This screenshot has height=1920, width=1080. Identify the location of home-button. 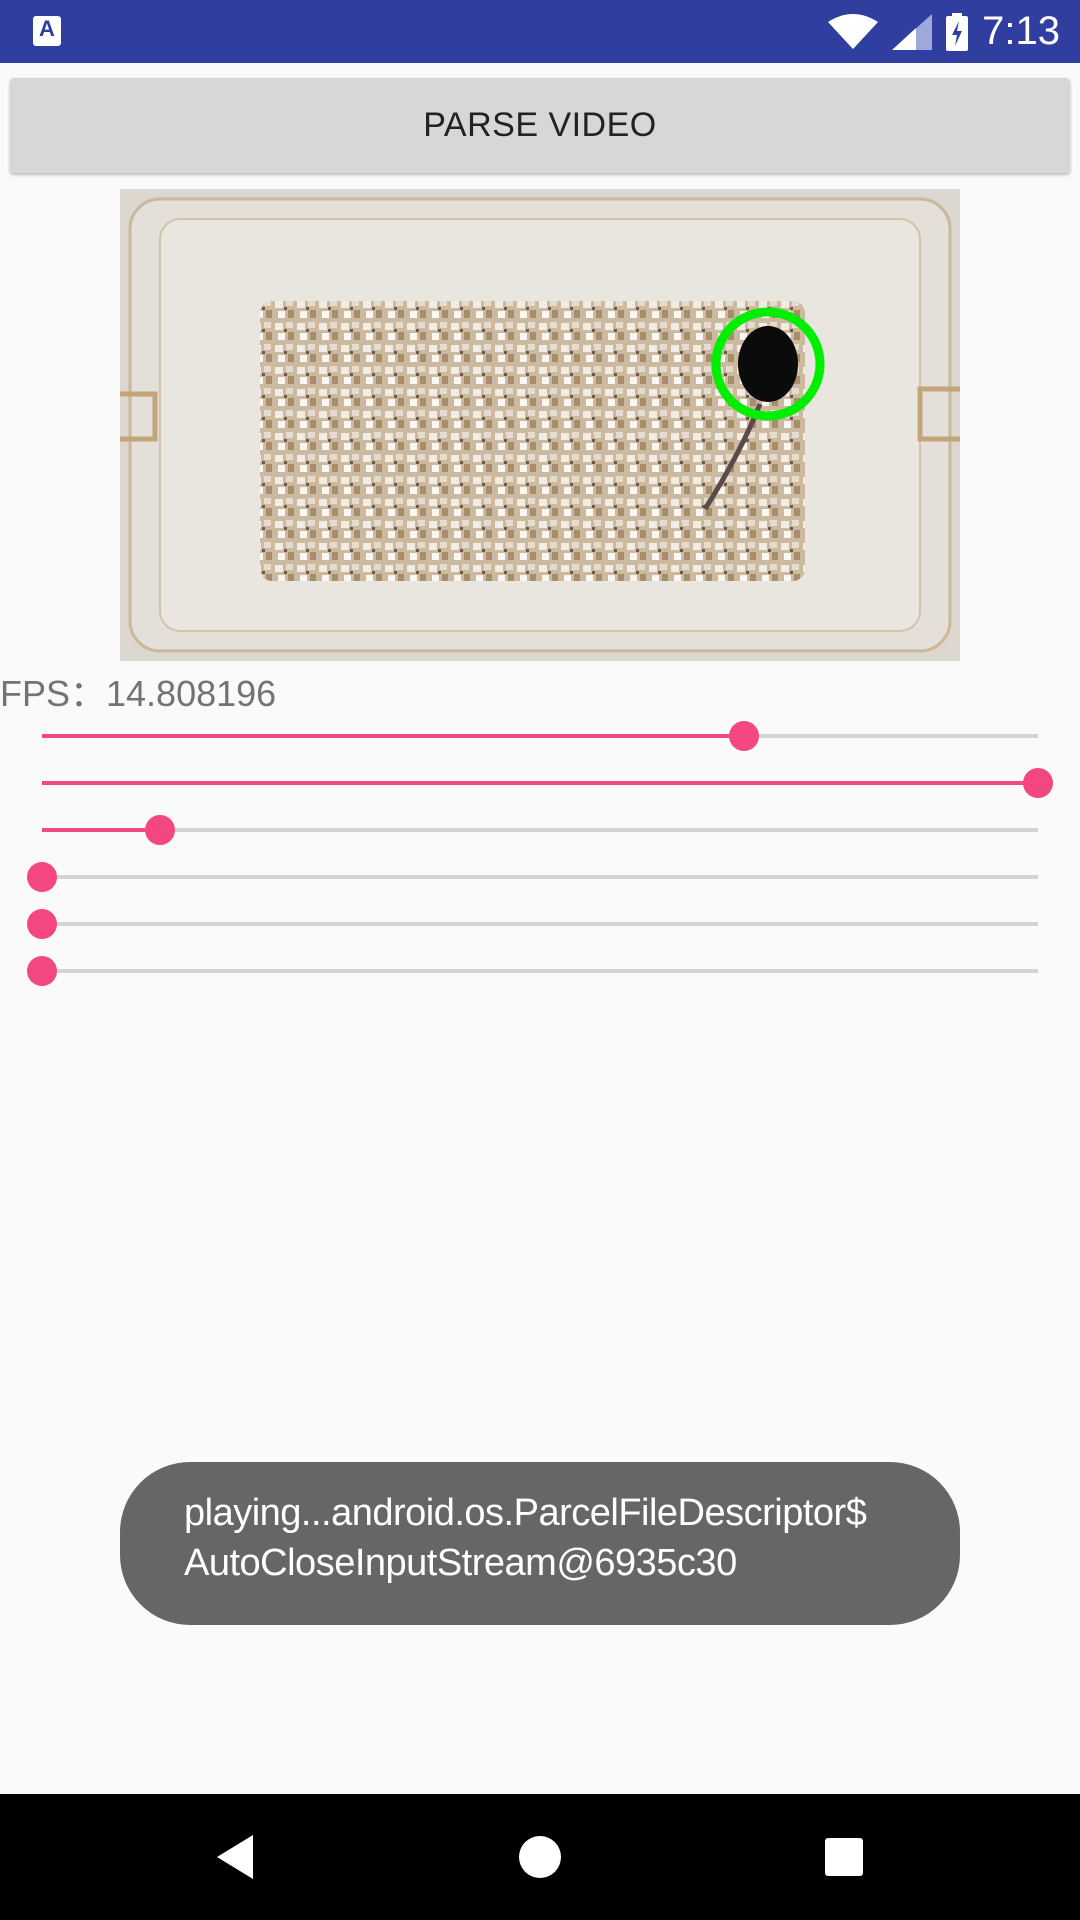
(540, 1857).